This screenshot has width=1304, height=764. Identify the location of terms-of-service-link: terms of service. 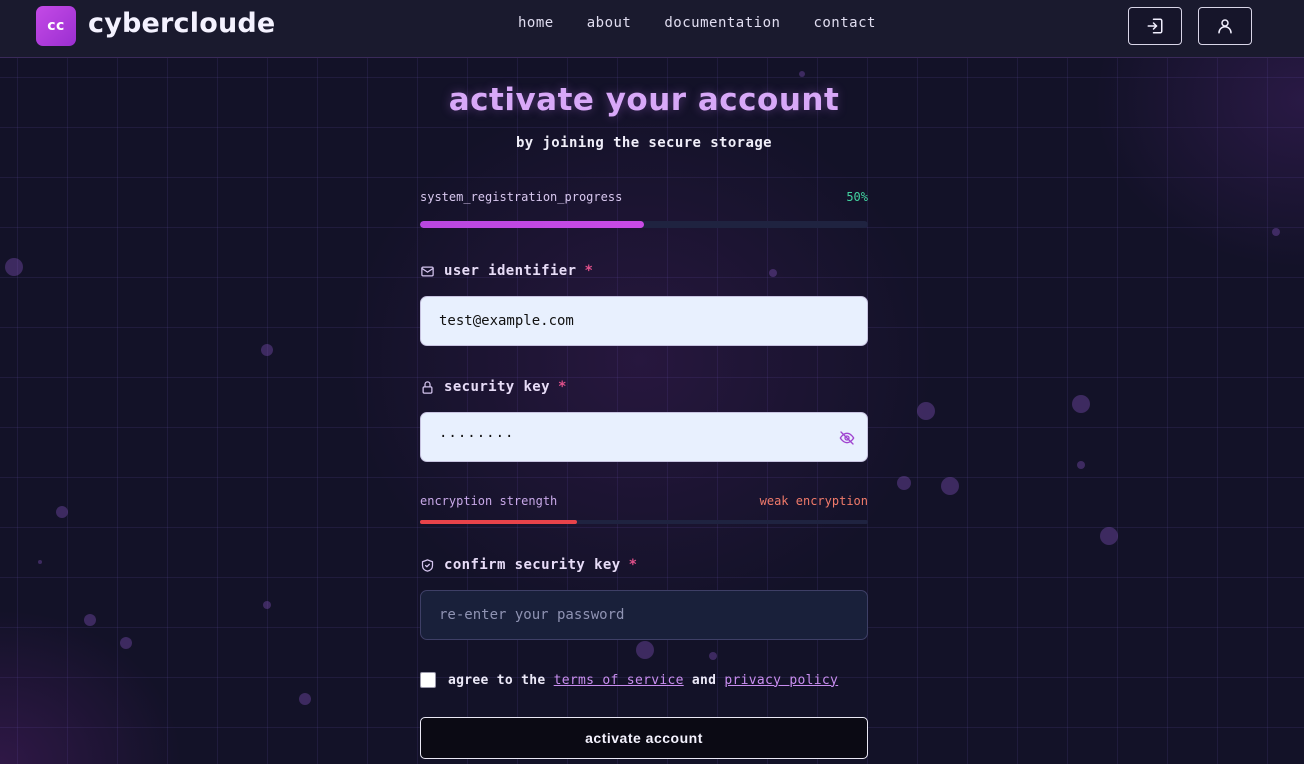
(619, 680).